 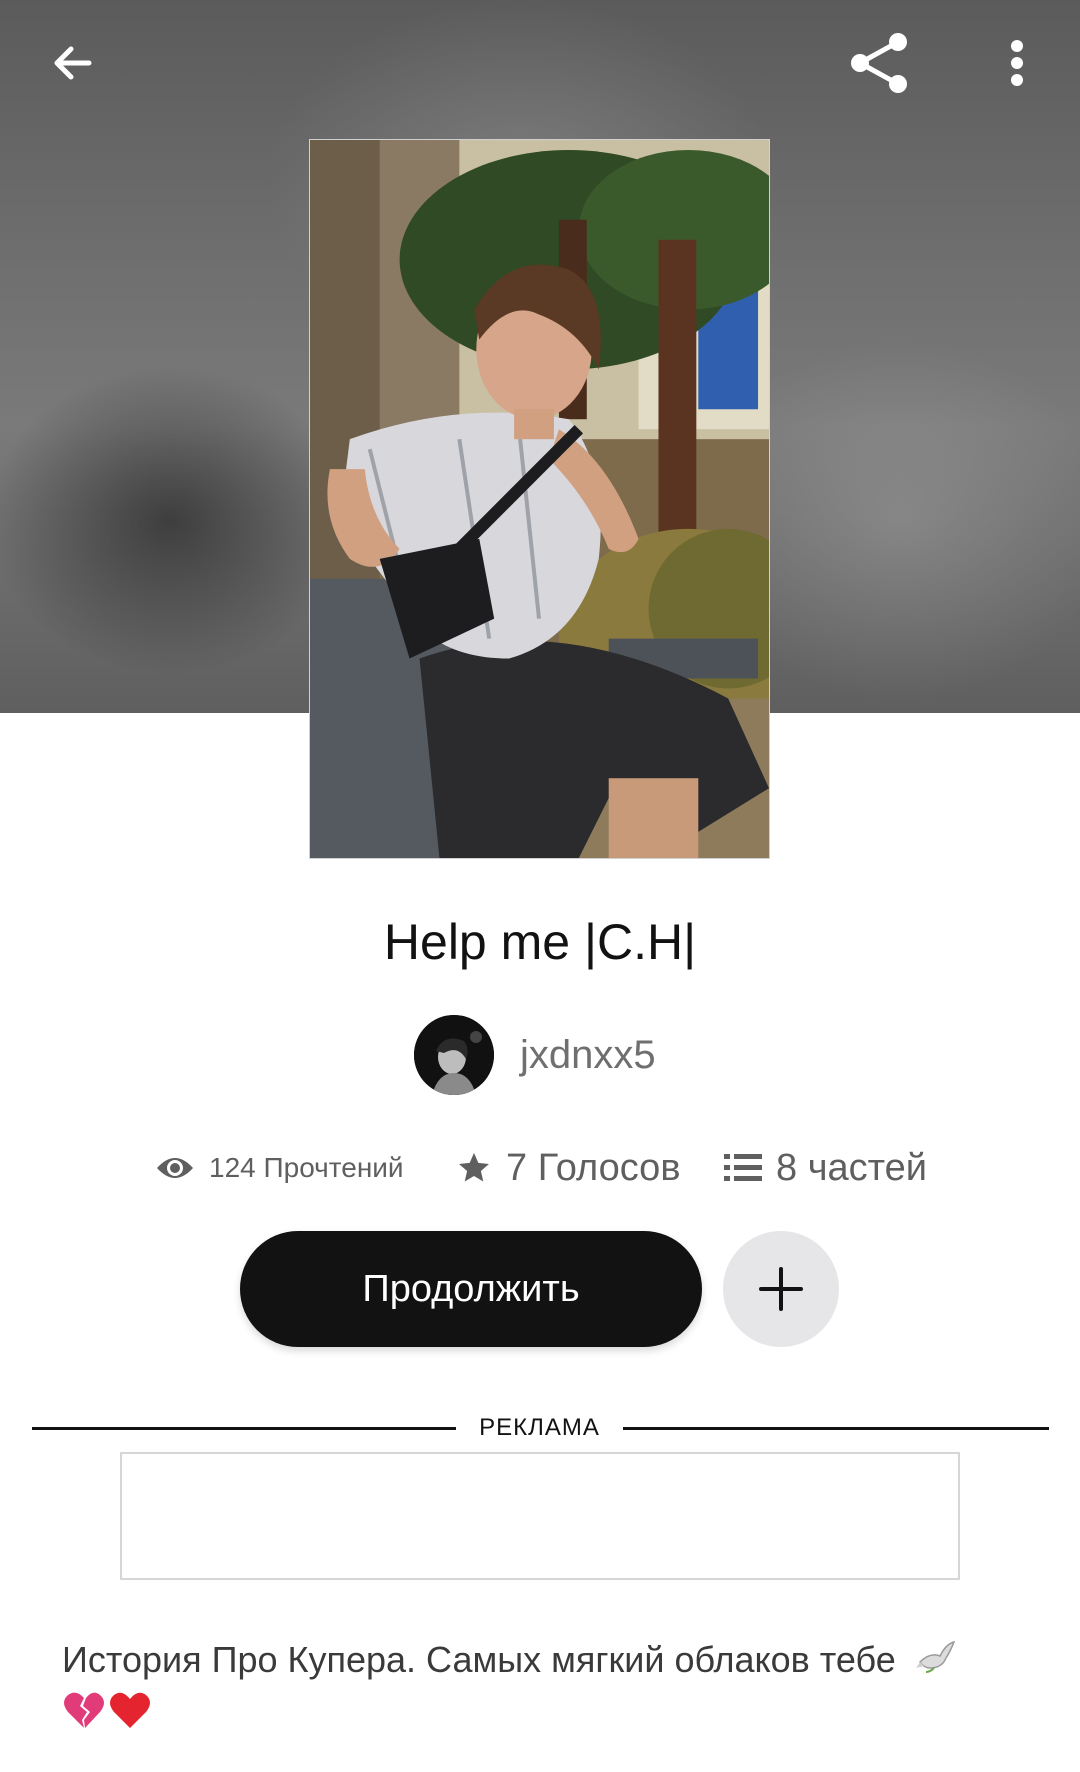 What do you see at coordinates (244, 1428) in the screenshot?
I see `ad-divider-left` at bounding box center [244, 1428].